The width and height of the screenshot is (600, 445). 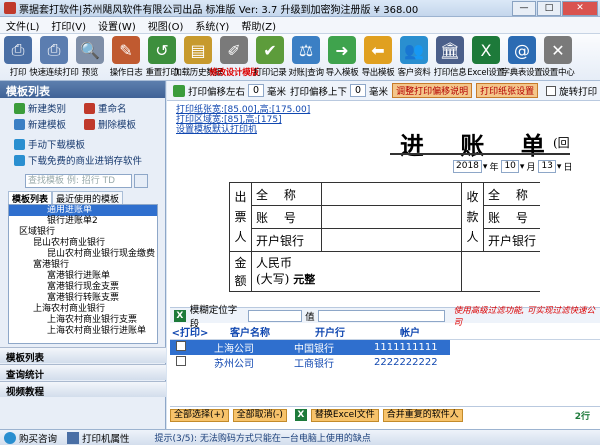 What do you see at coordinates (486, 57) in the screenshot?
I see `toolbar-button-excel: X Excel设置` at bounding box center [486, 57].